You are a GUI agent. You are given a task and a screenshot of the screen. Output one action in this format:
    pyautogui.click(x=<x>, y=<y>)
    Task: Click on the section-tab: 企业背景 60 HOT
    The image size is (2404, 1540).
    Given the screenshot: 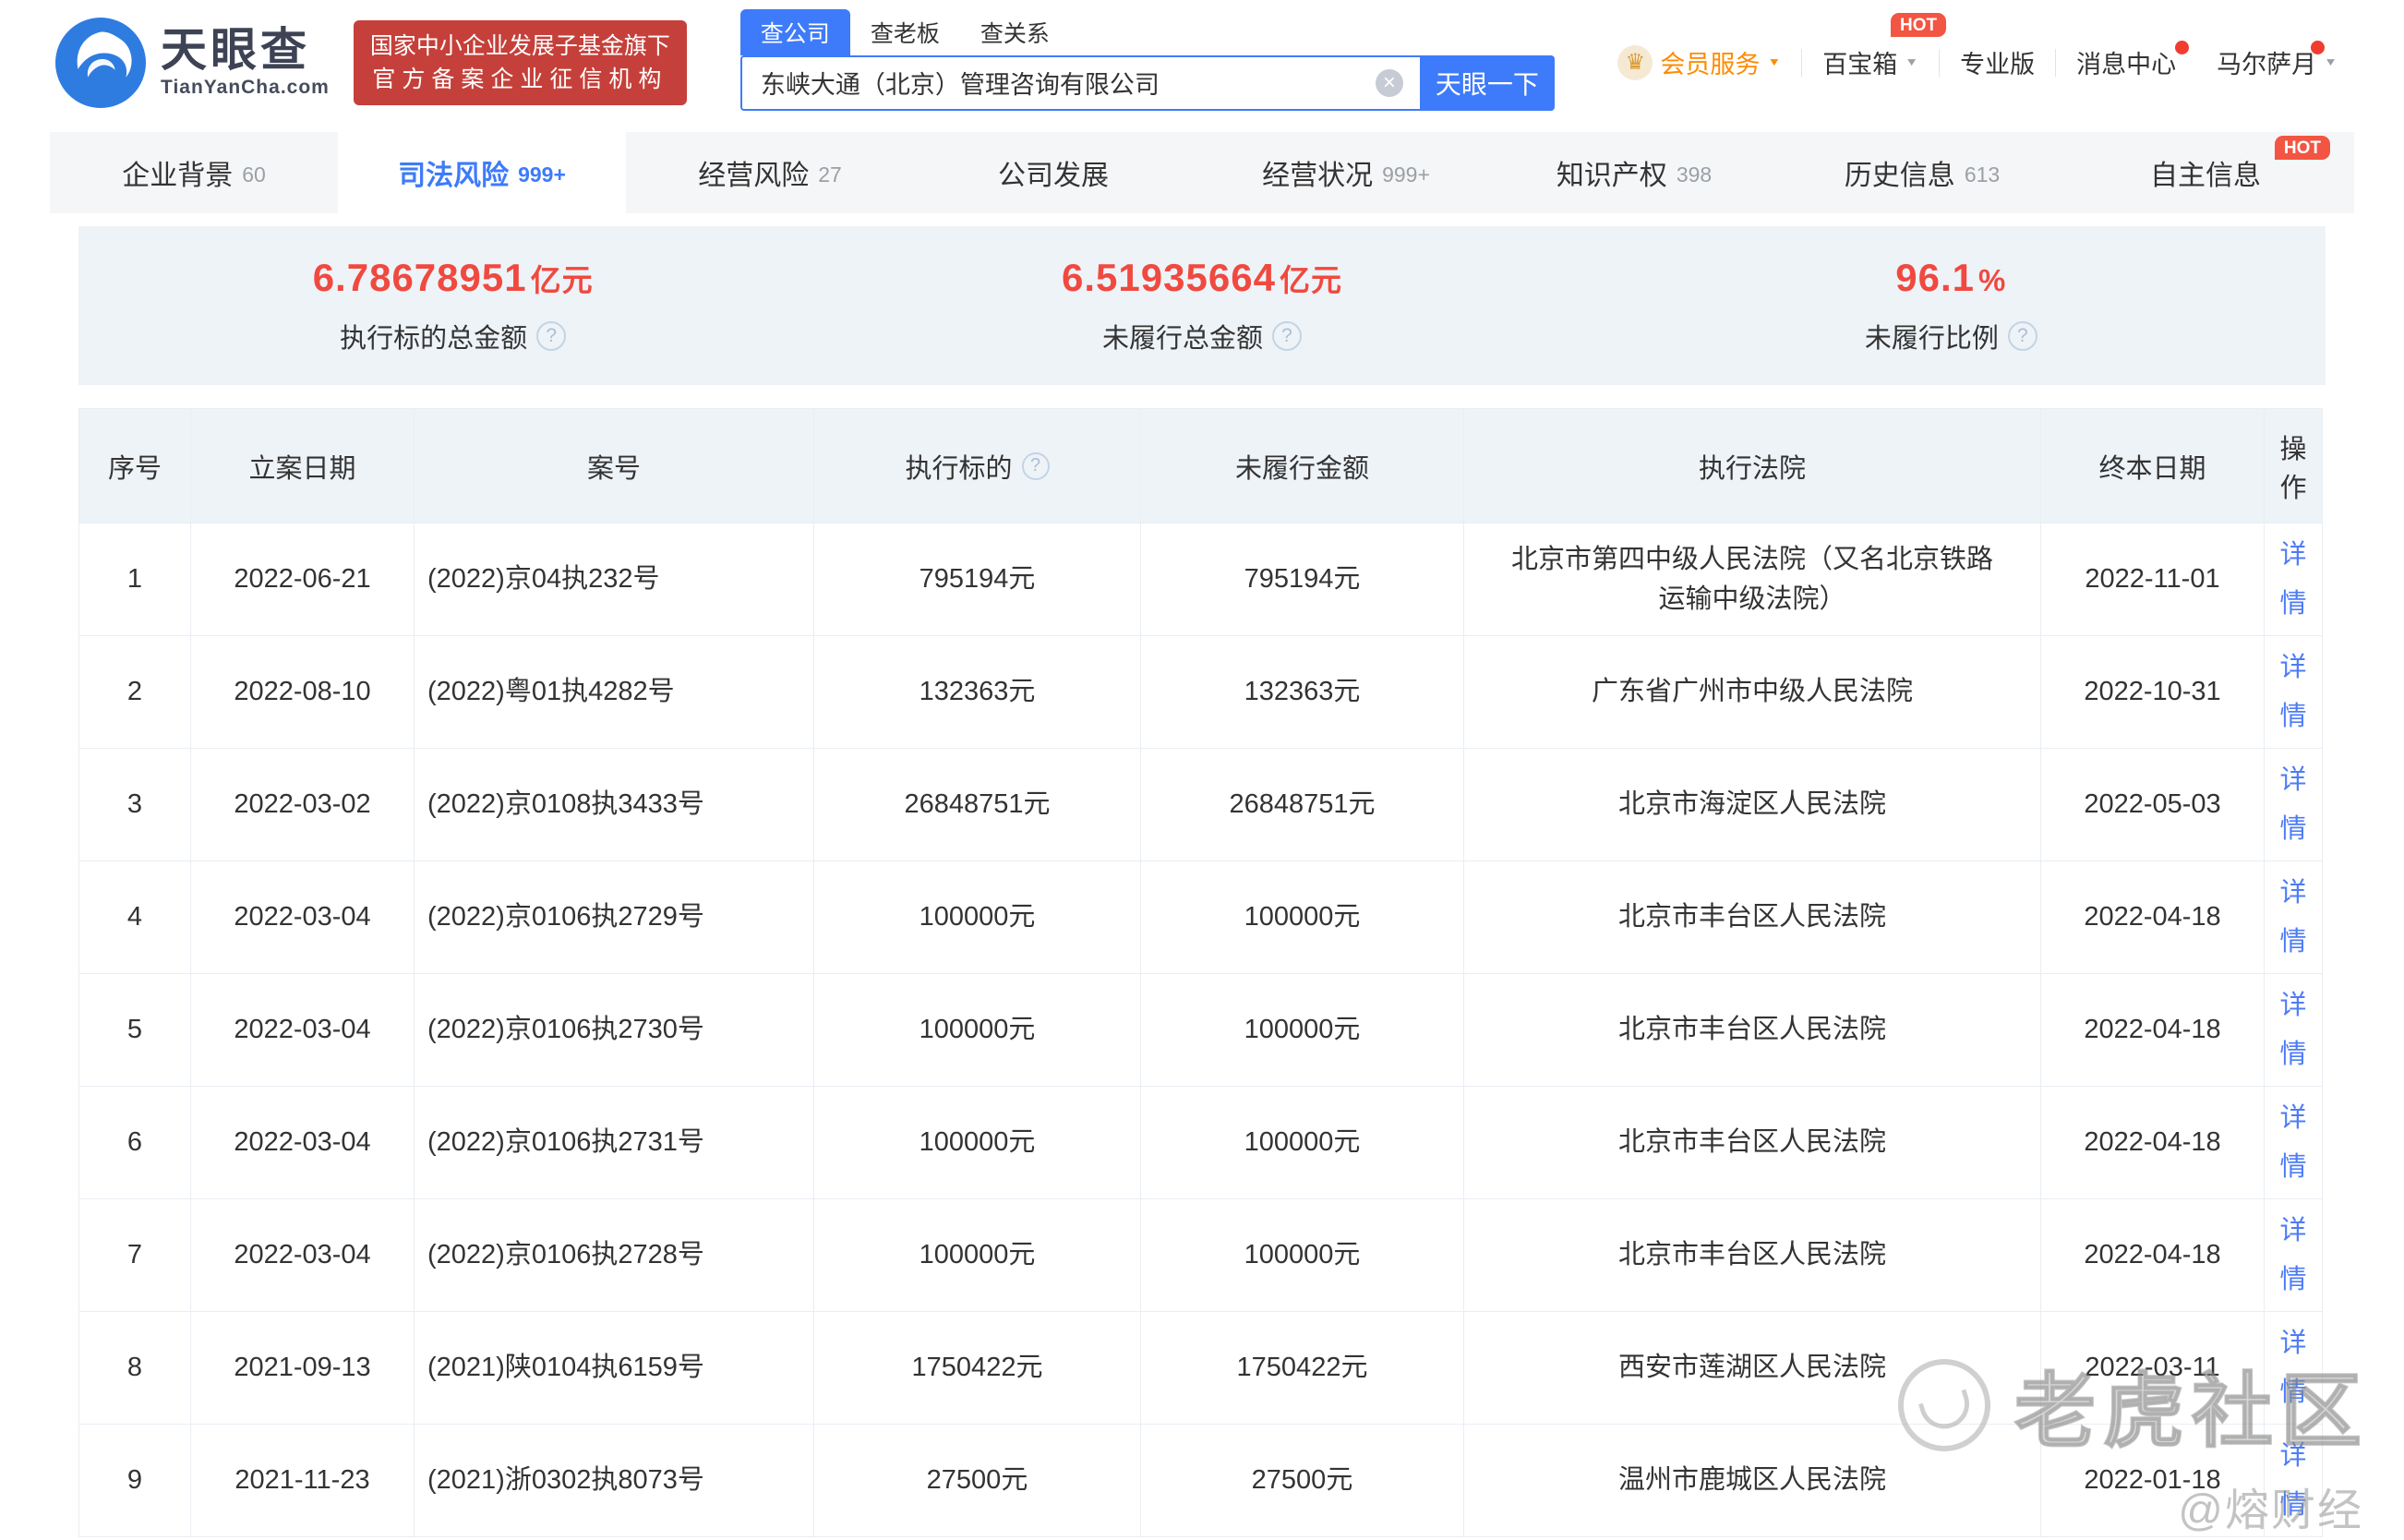 What is the action you would take?
    pyautogui.click(x=194, y=173)
    